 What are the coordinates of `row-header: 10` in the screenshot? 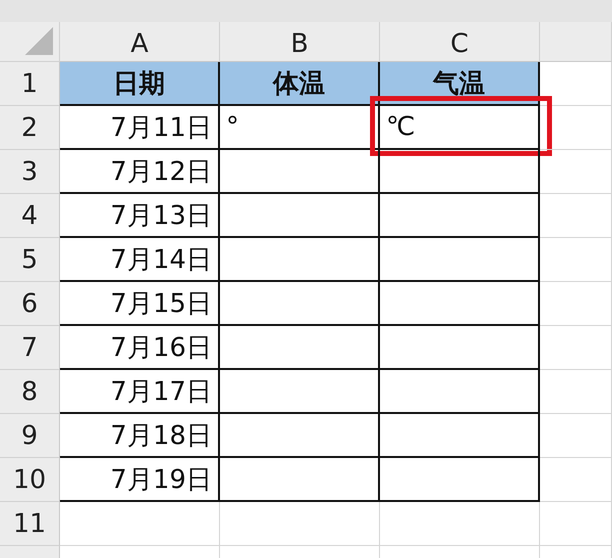 It's located at (30, 480).